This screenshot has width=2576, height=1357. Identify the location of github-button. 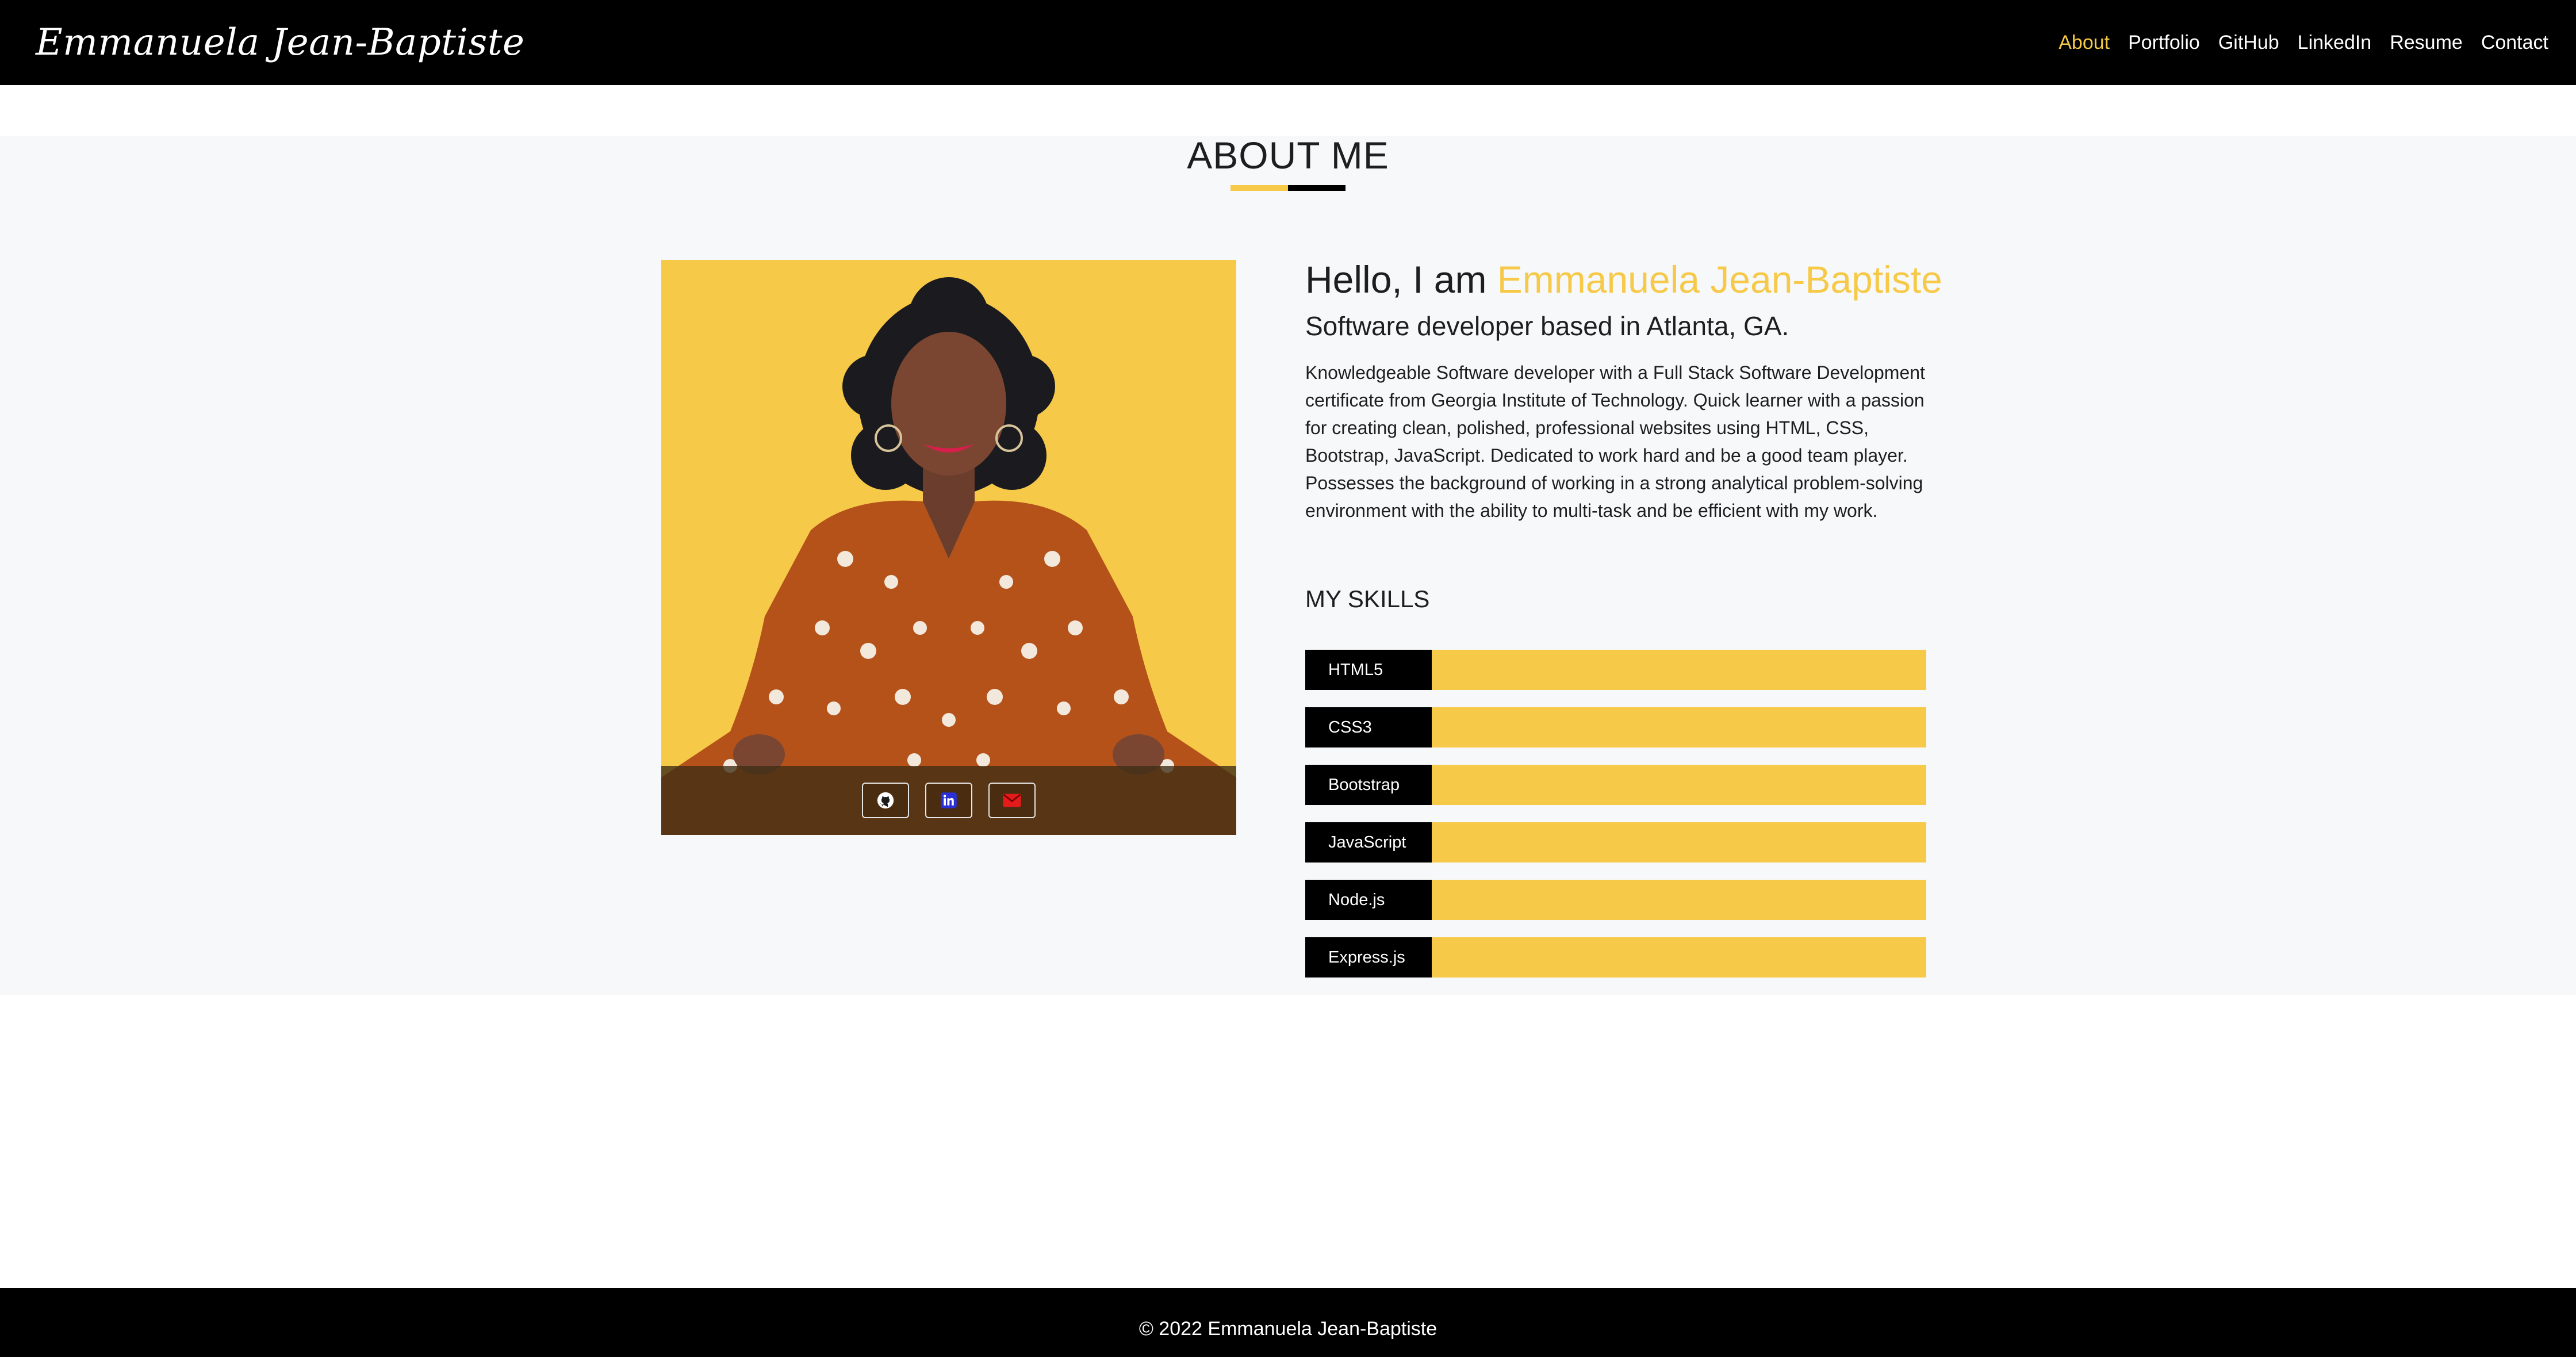
(885, 800).